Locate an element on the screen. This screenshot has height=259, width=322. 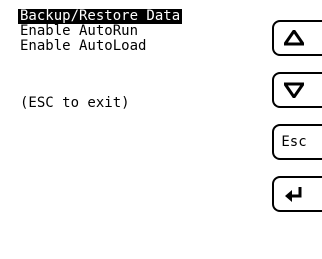
arrow-up-icon is located at coordinates (294, 38).